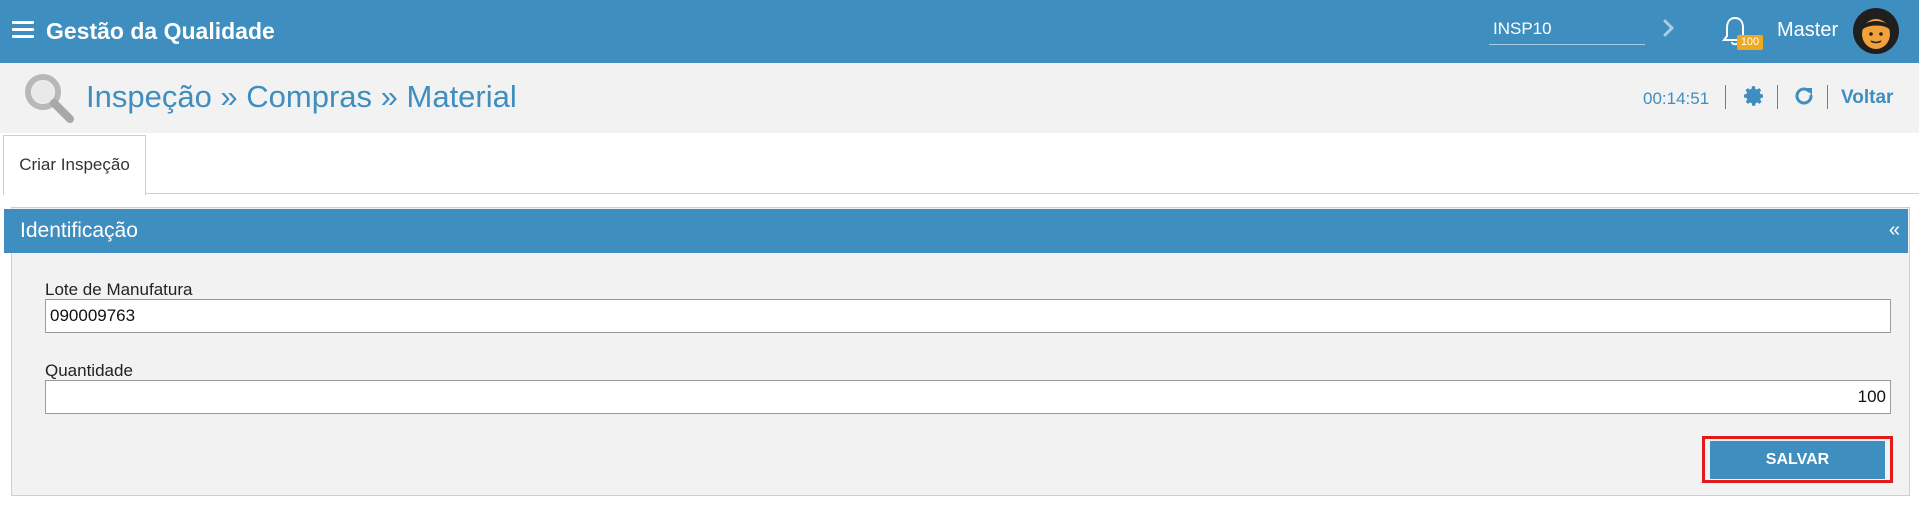 The image size is (1919, 509). Describe the element at coordinates (968, 397) in the screenshot. I see `quantidade-field` at that location.